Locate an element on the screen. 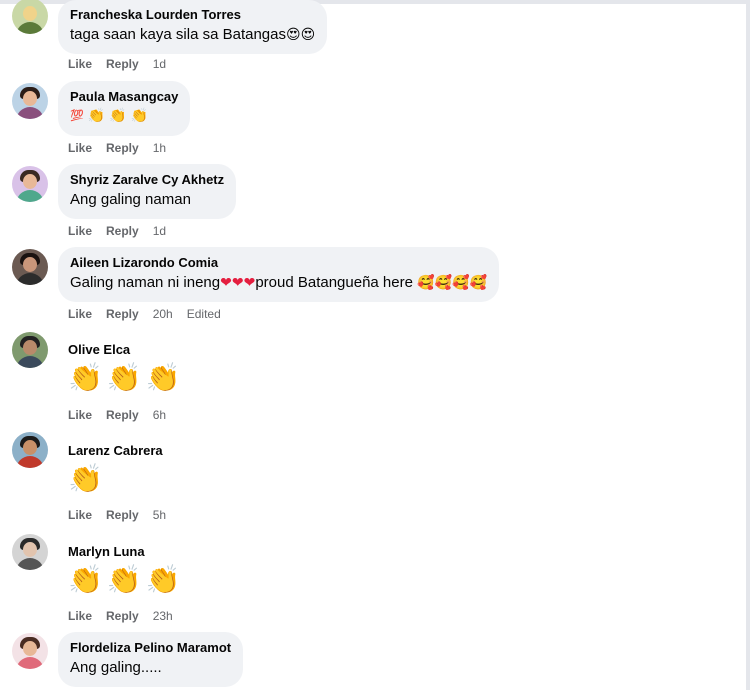 The width and height of the screenshot is (750, 690). comment-author: Francheska Lourden Torres is located at coordinates (192, 14).